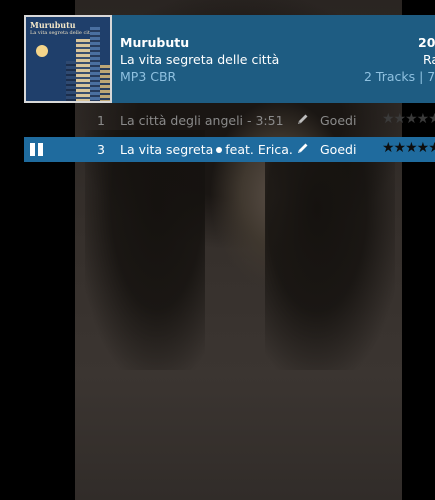 Image resolution: width=435 pixels, height=500 pixels. What do you see at coordinates (429, 59) in the screenshot?
I see `album-rating-label: Ra` at bounding box center [429, 59].